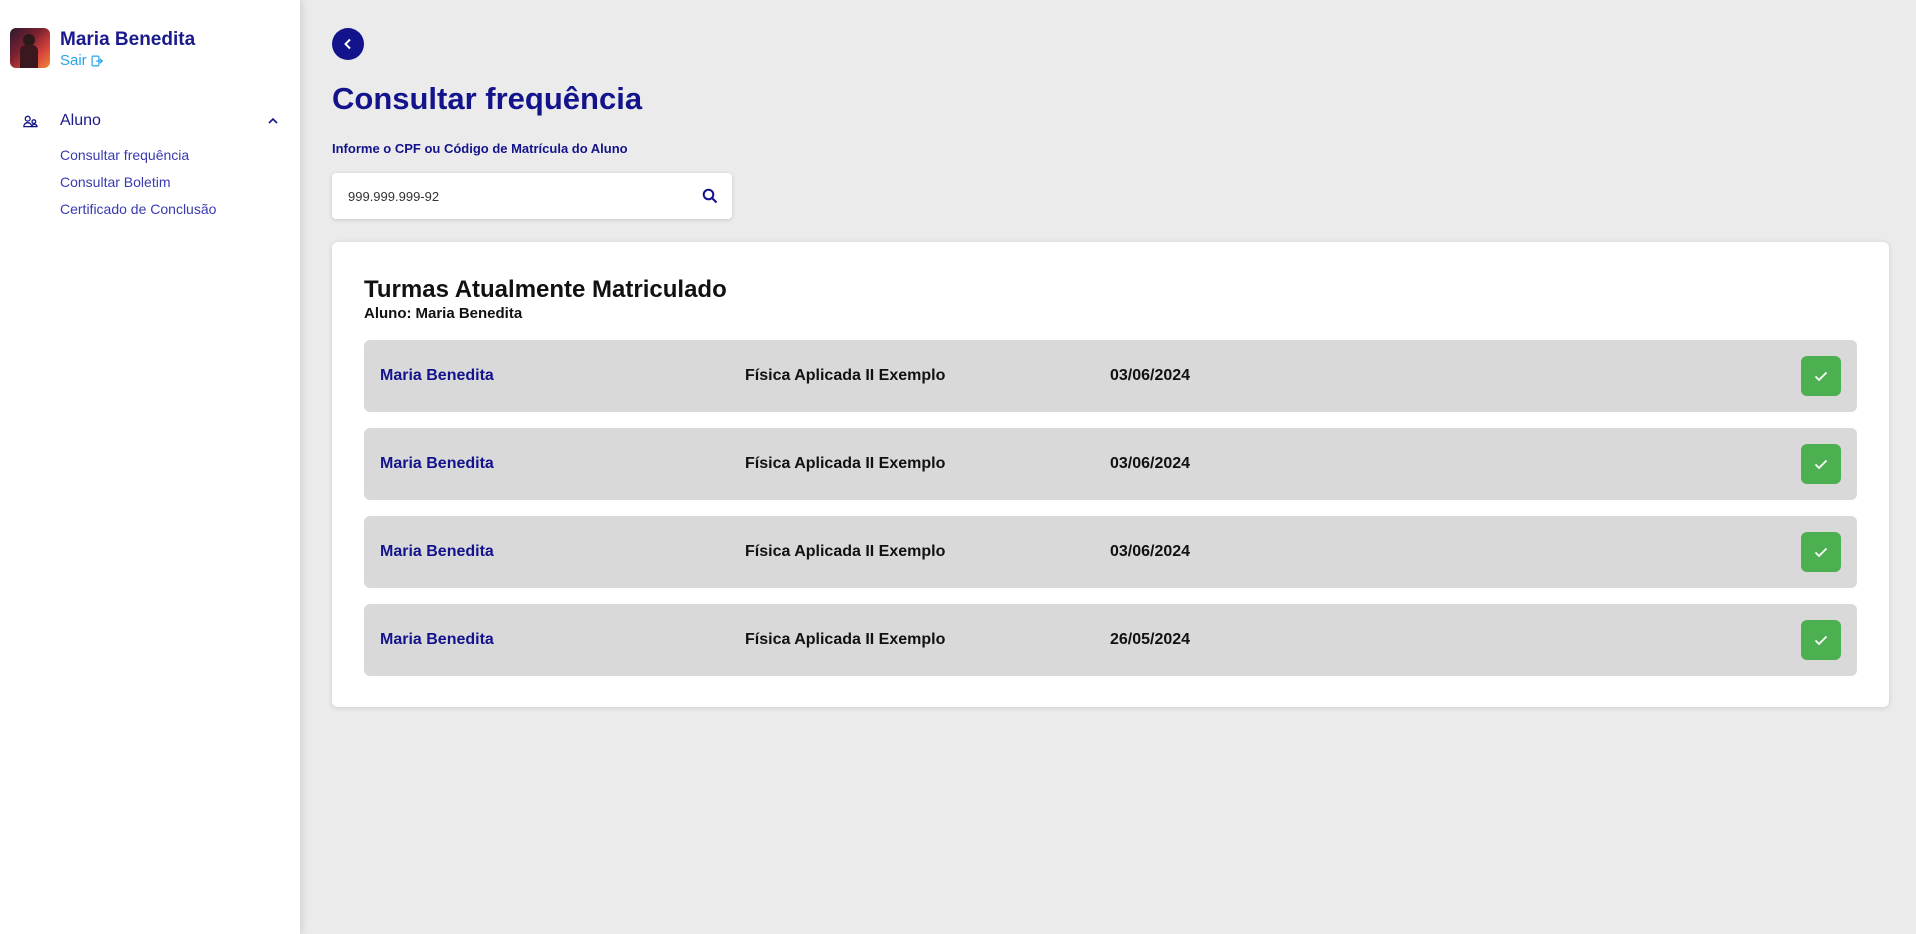 The image size is (1916, 934). I want to click on profile-text: Maria Benedita Sair, so click(127, 48).